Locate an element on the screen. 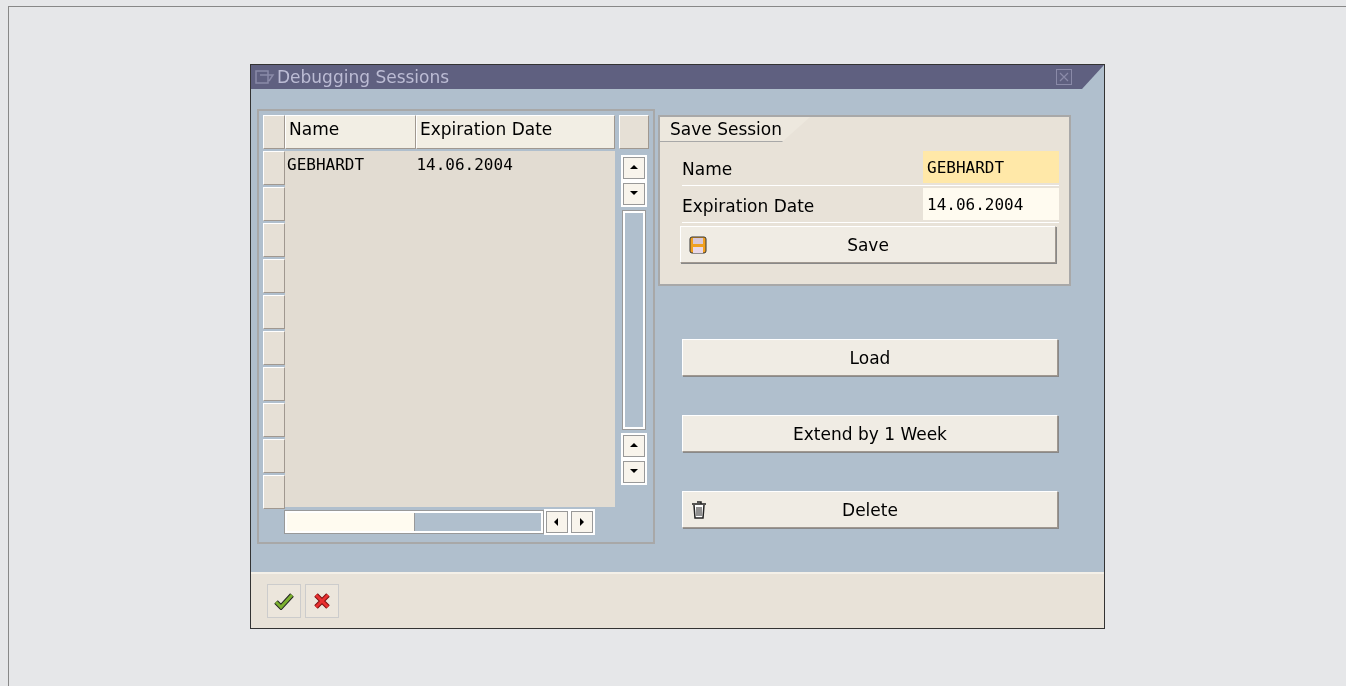  table-cell-text: GEBHARDT is located at coordinates (326, 165).